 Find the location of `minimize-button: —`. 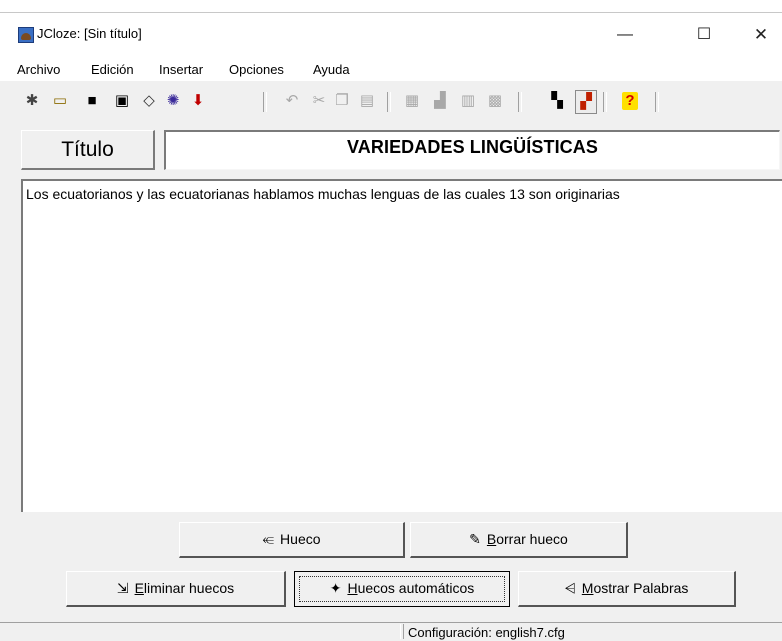

minimize-button: — is located at coordinates (625, 35).